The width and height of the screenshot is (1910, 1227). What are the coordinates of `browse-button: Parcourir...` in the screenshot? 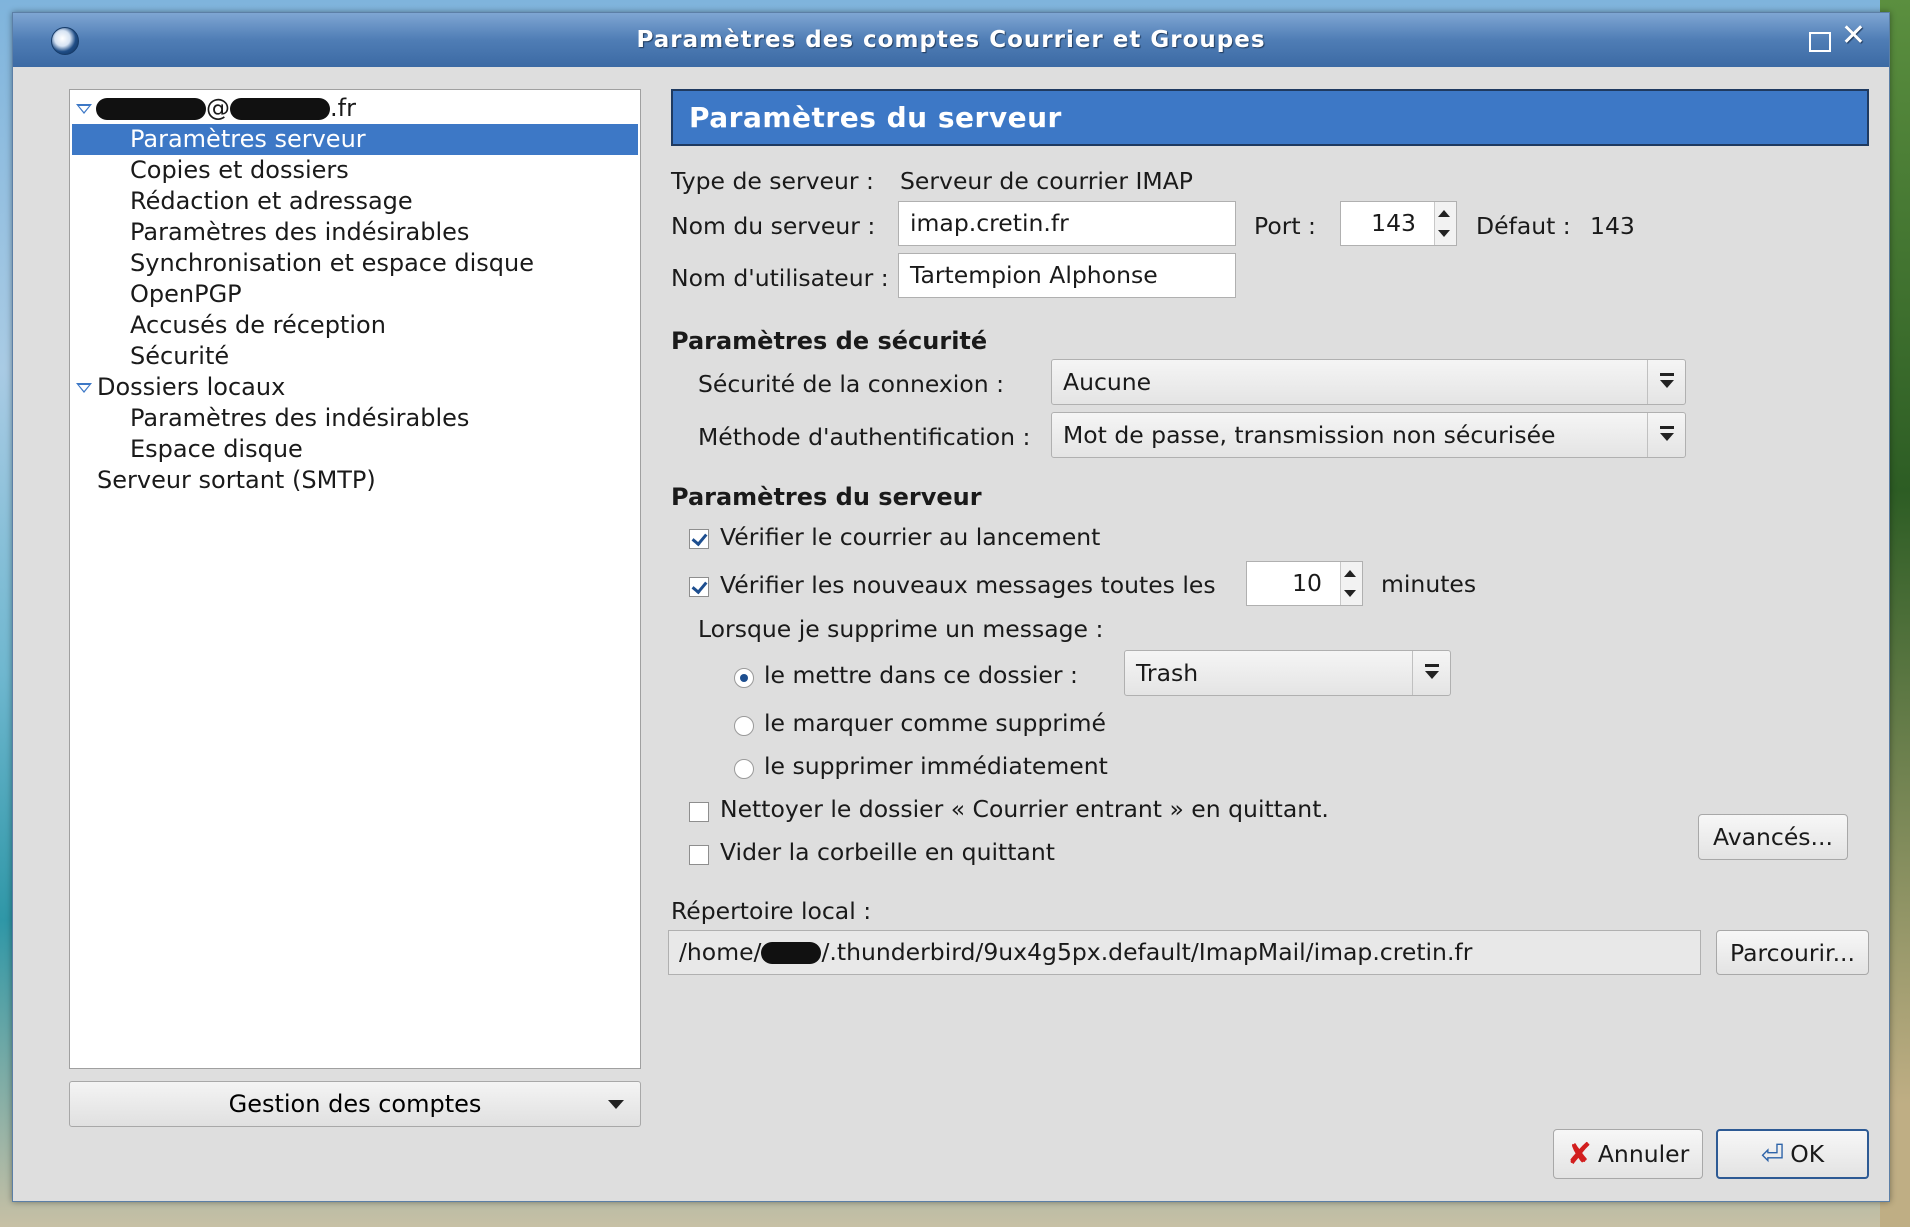 It's located at (1792, 952).